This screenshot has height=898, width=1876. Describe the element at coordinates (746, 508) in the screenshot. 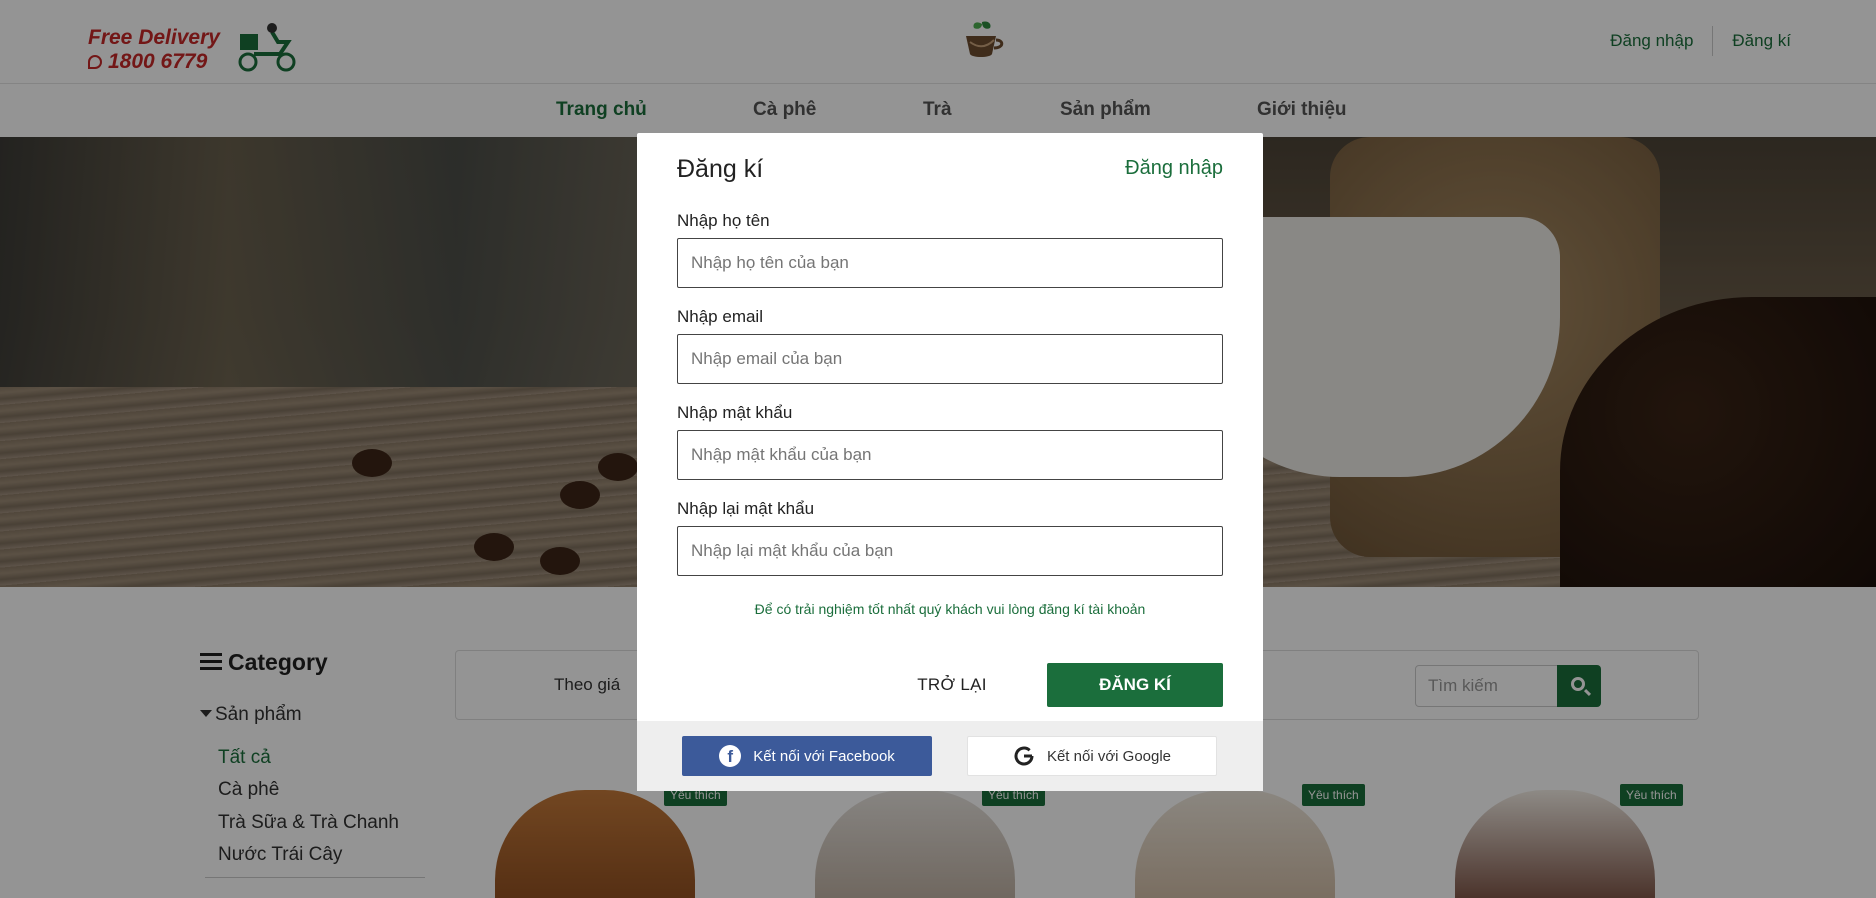

I see `confirm-password-label: Nhập lại mật khẩu` at that location.